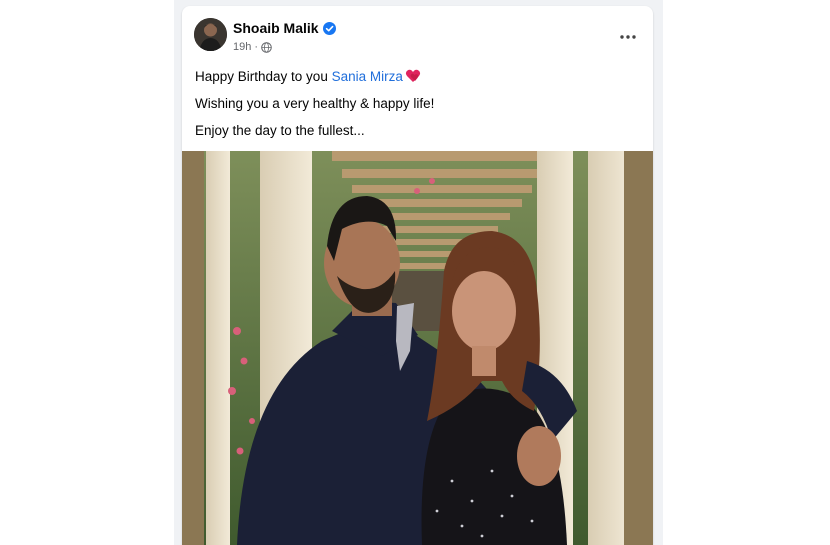 The height and width of the screenshot is (545, 830). I want to click on globe-icon, so click(266, 47).